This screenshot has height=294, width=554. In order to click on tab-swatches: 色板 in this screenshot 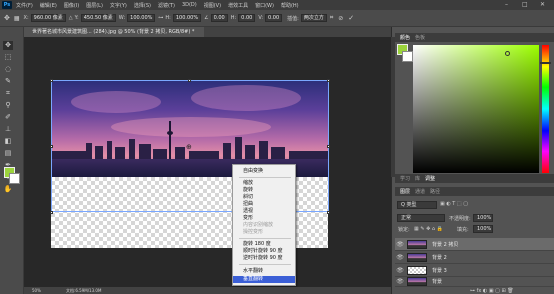, I will do `click(420, 37)`.